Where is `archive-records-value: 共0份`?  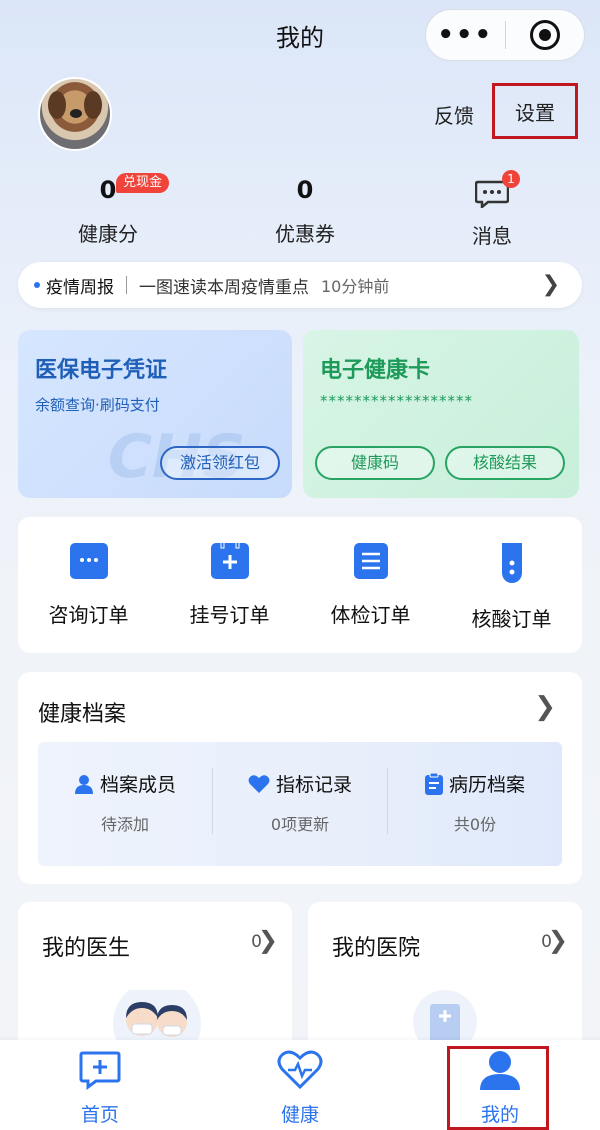
archive-records-value: 共0份 is located at coordinates (475, 824).